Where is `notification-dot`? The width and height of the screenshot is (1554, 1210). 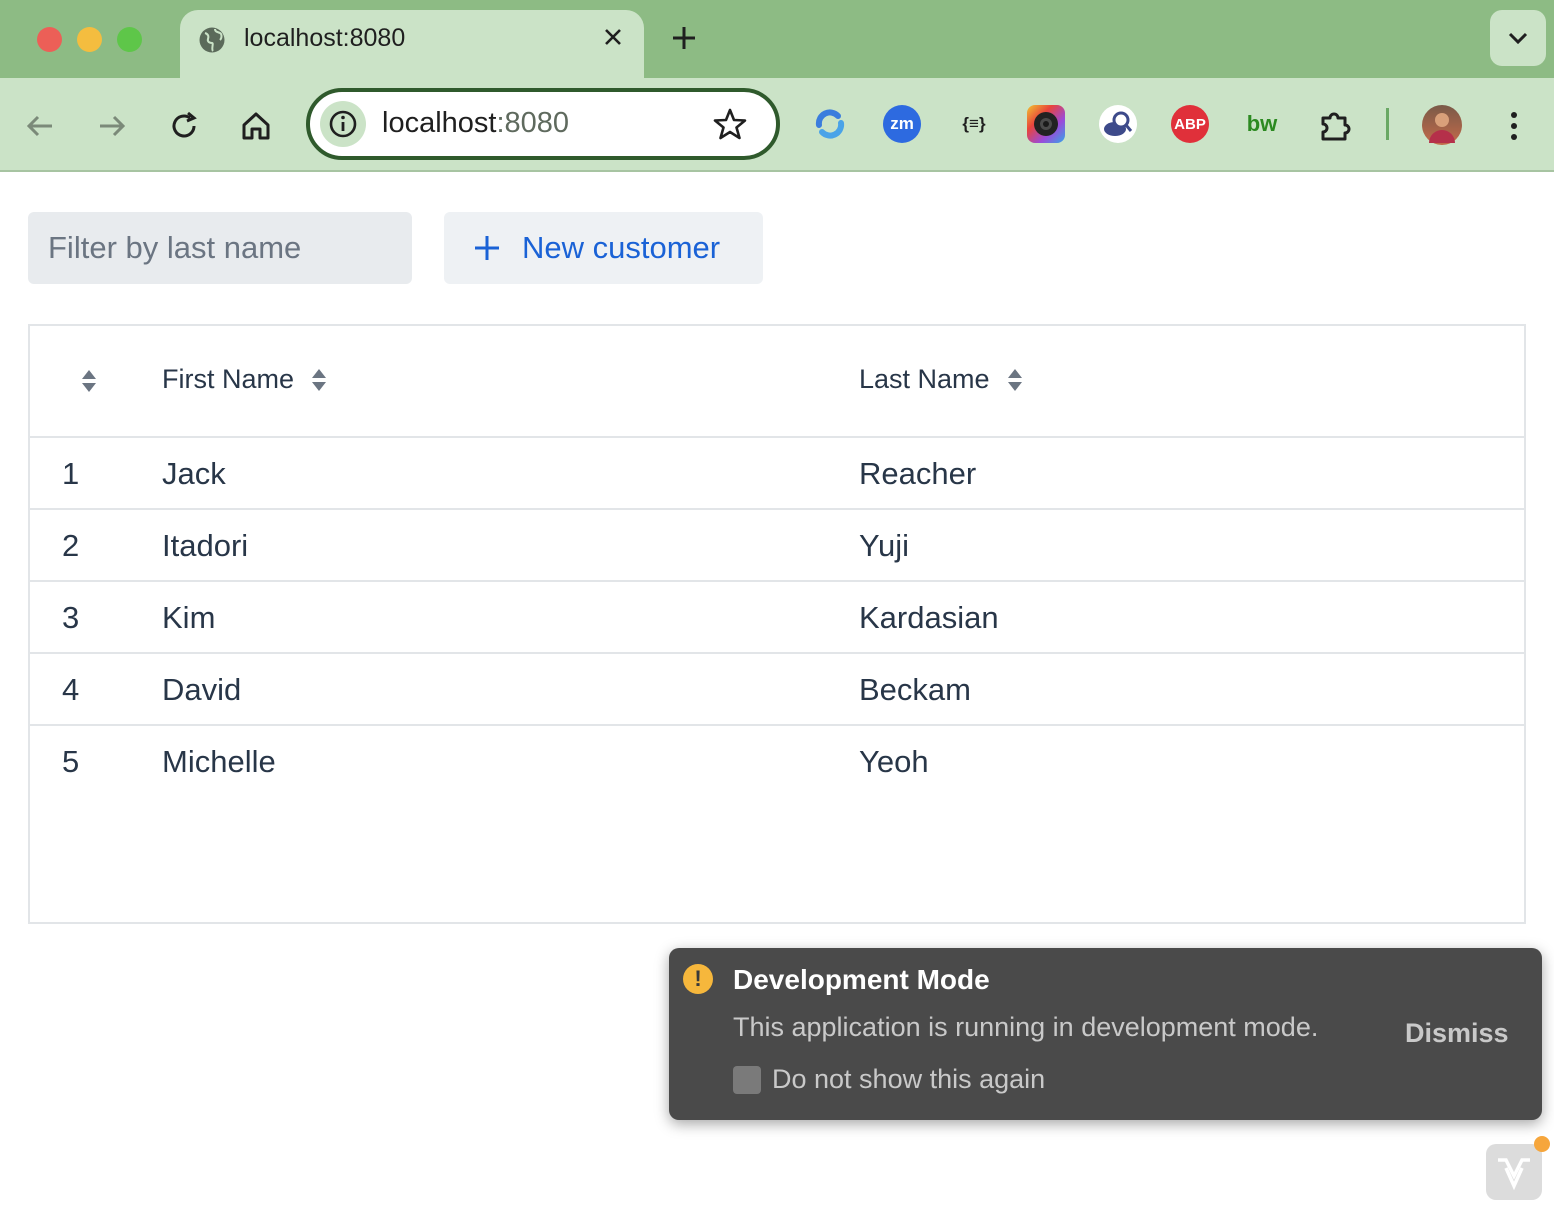
notification-dot is located at coordinates (1542, 1144).